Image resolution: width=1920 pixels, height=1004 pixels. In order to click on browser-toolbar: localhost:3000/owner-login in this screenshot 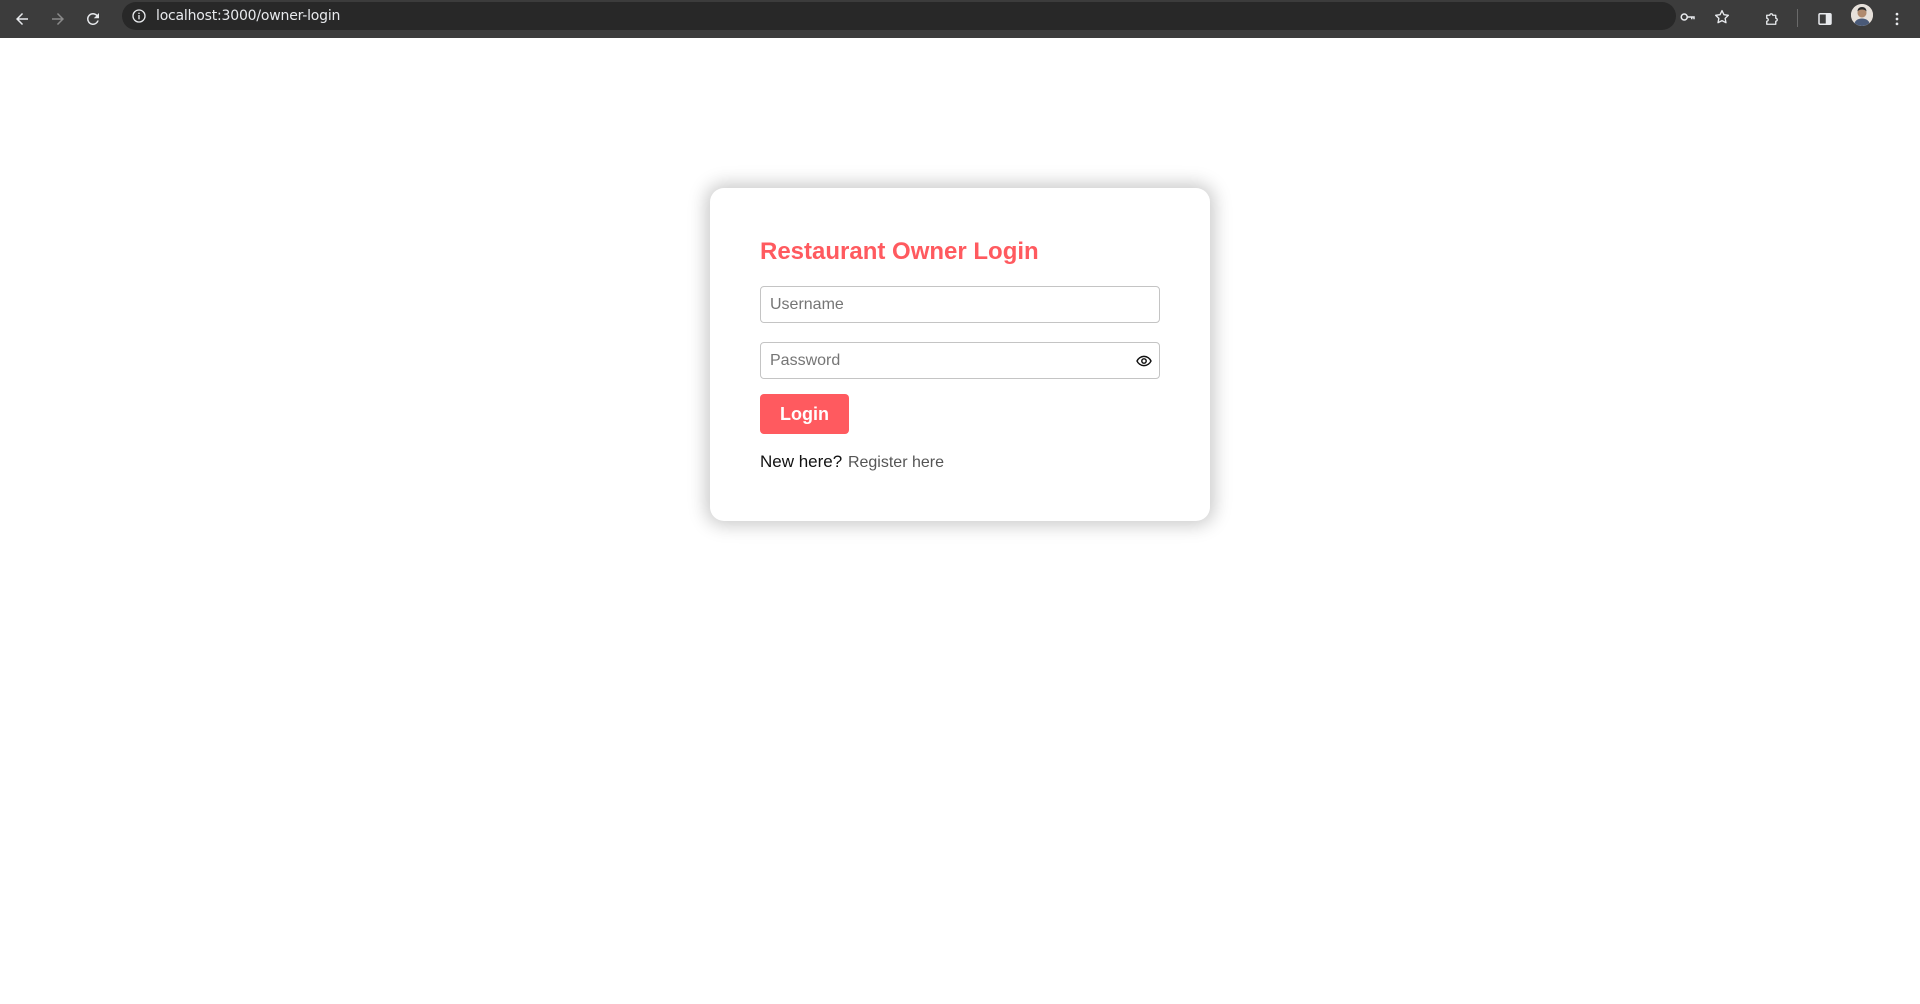, I will do `click(960, 19)`.